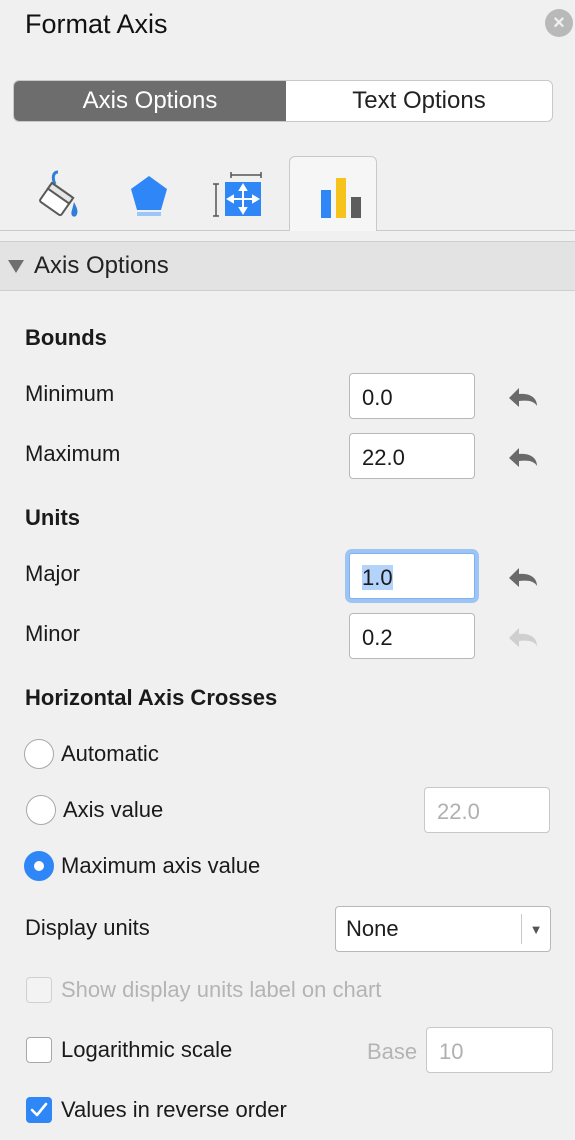 The width and height of the screenshot is (575, 1140). I want to click on display-units-label: Display units, so click(87, 927).